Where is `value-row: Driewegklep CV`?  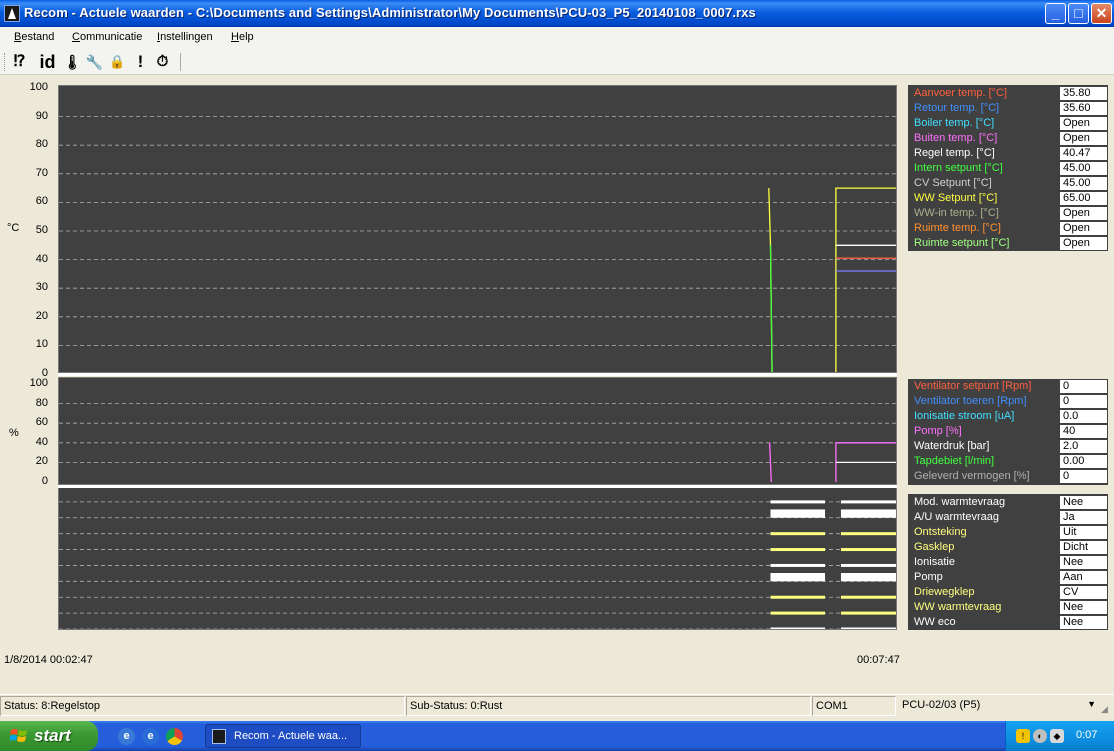
value-row: Driewegklep CV is located at coordinates (1008, 592).